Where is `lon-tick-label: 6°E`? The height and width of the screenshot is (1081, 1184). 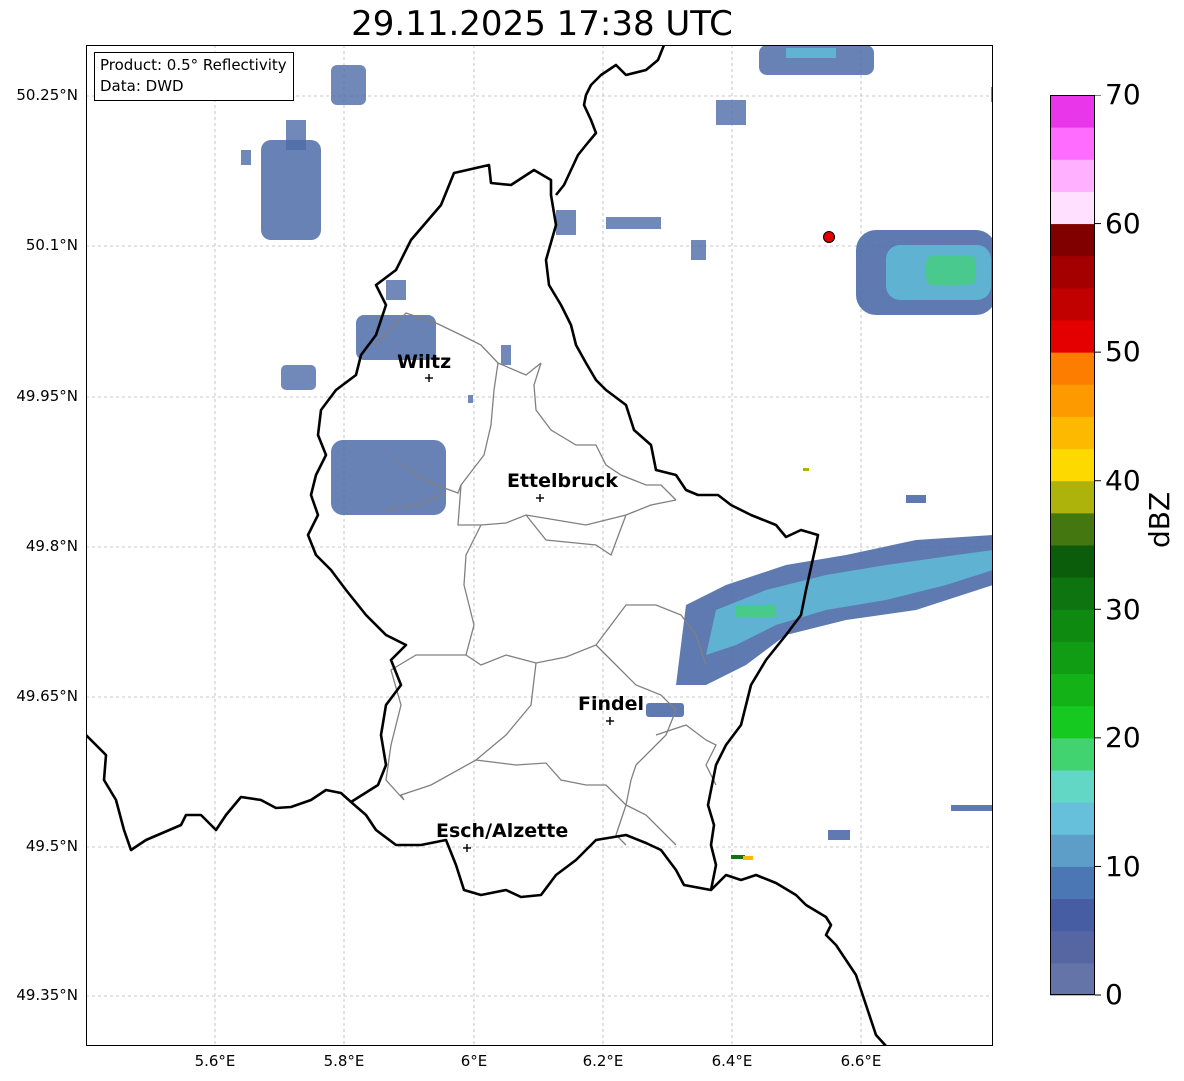
lon-tick-label: 6°E is located at coordinates (474, 1061).